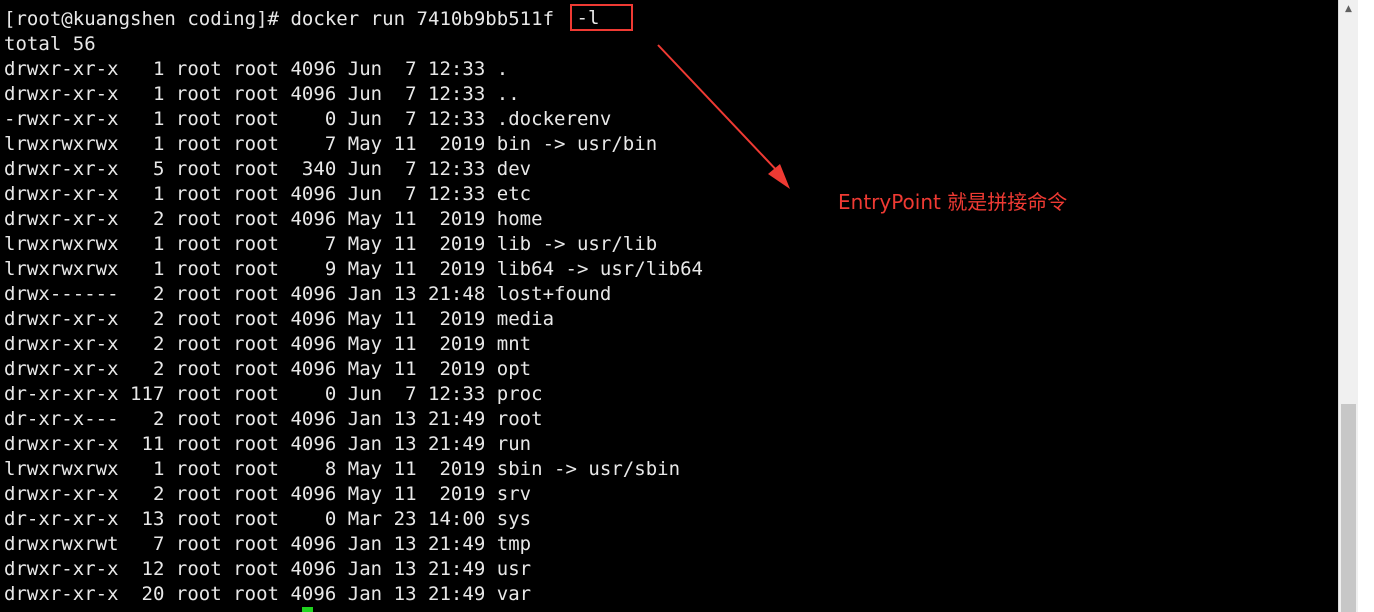 The image size is (1374, 612). I want to click on highlighted-argument: -l, so click(601, 17).